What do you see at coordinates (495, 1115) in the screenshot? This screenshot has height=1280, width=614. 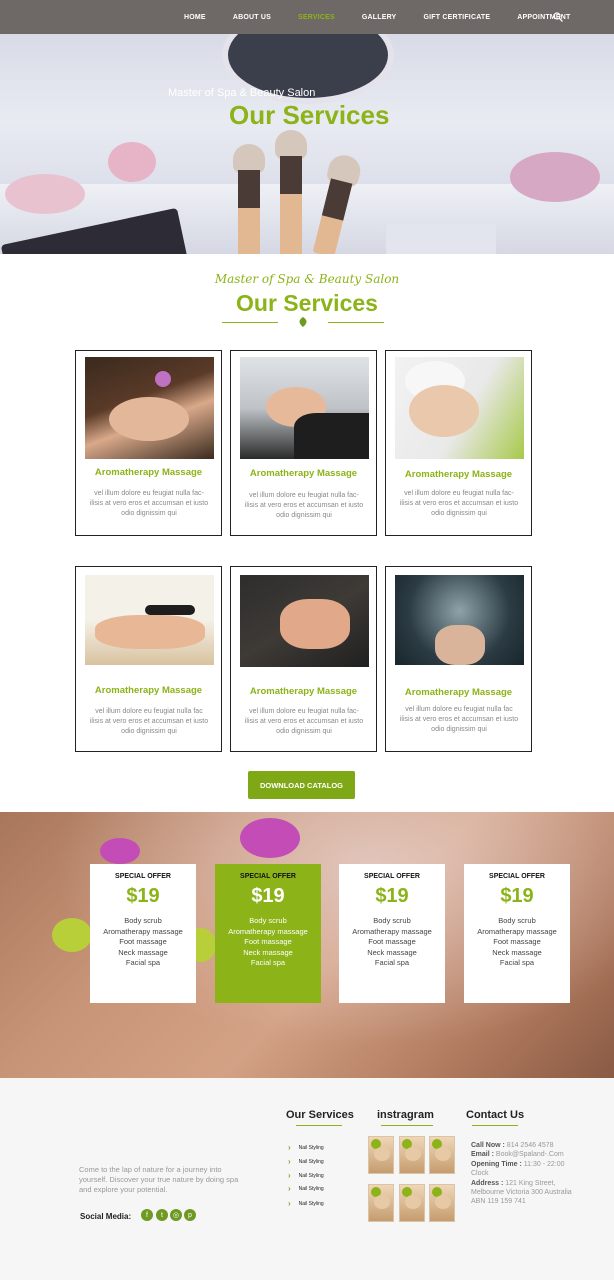 I see `footer-contact-heading: Contact Us` at bounding box center [495, 1115].